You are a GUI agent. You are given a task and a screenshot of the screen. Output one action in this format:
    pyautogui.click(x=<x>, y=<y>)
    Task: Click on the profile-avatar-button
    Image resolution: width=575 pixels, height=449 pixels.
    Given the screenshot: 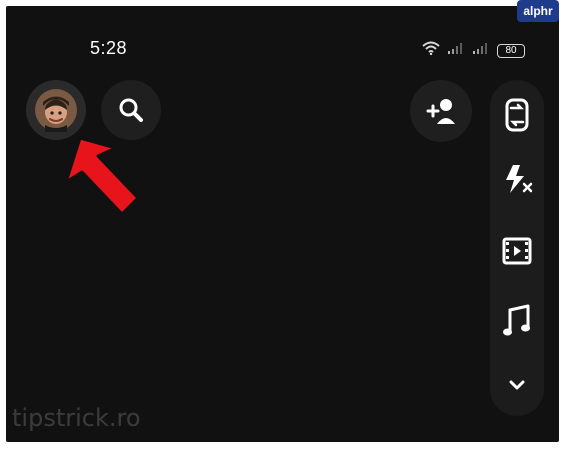 What is the action you would take?
    pyautogui.click(x=56, y=110)
    